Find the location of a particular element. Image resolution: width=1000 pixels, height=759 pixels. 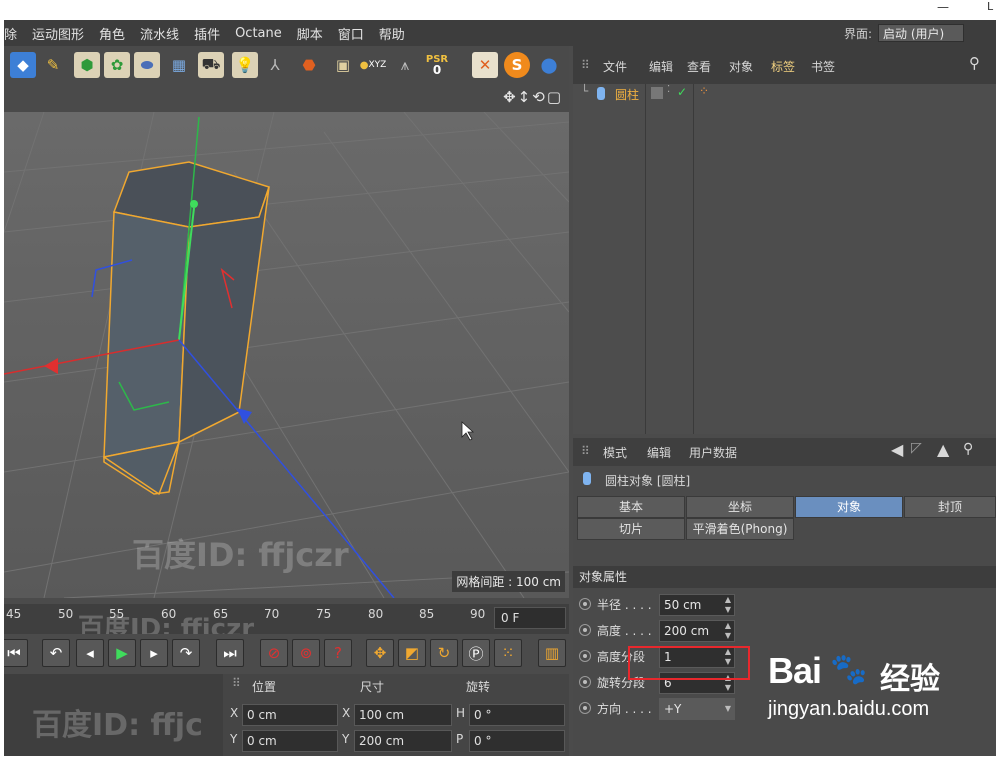

visibility-dots-icon: ⁚ is located at coordinates (668, 89).